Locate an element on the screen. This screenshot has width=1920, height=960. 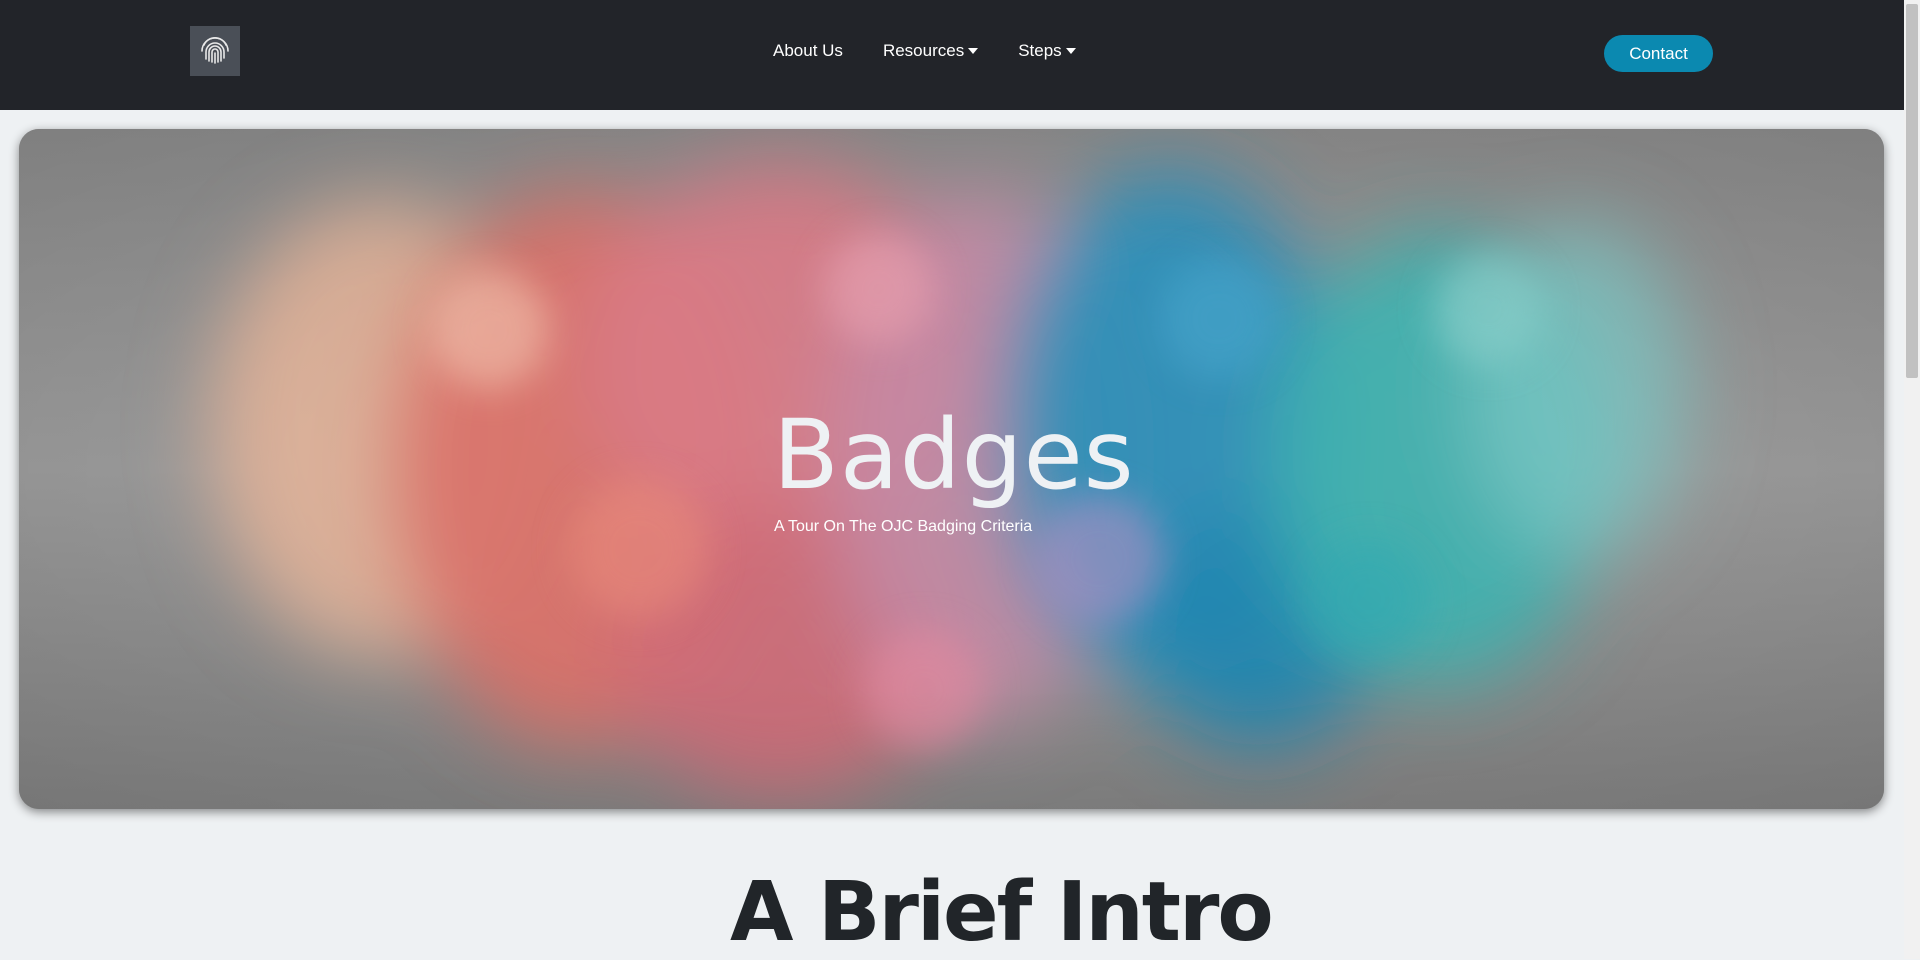
intro-heading: A Brief Intro is located at coordinates (1002, 912).